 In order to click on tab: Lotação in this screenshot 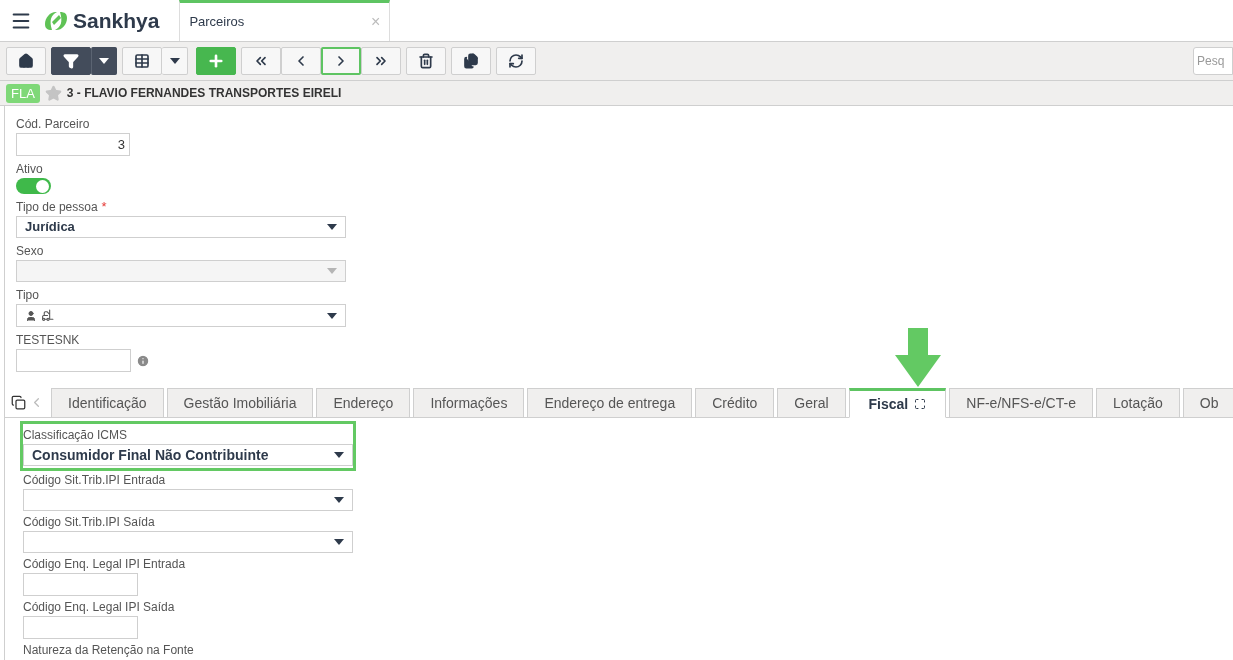, I will do `click(1137, 403)`.